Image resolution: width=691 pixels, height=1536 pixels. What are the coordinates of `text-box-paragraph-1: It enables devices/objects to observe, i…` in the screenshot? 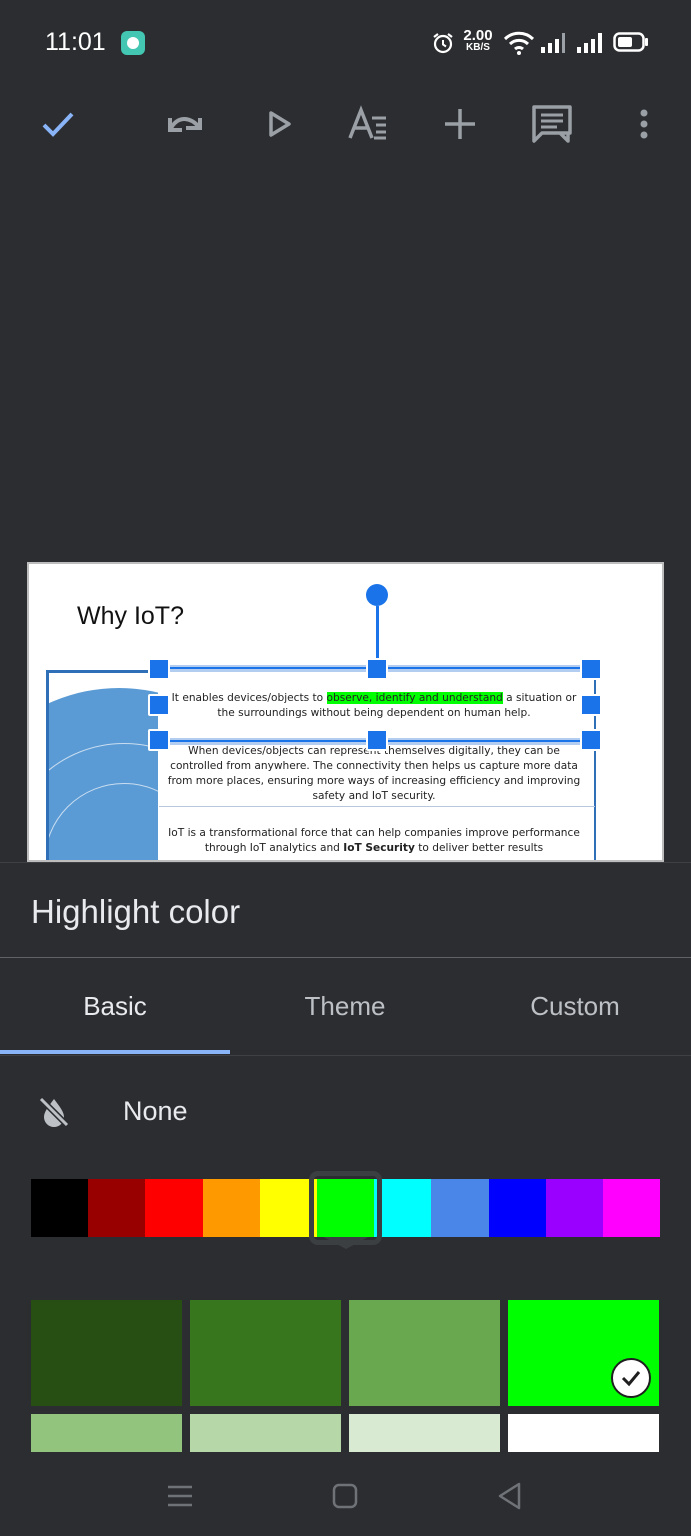 It's located at (374, 706).